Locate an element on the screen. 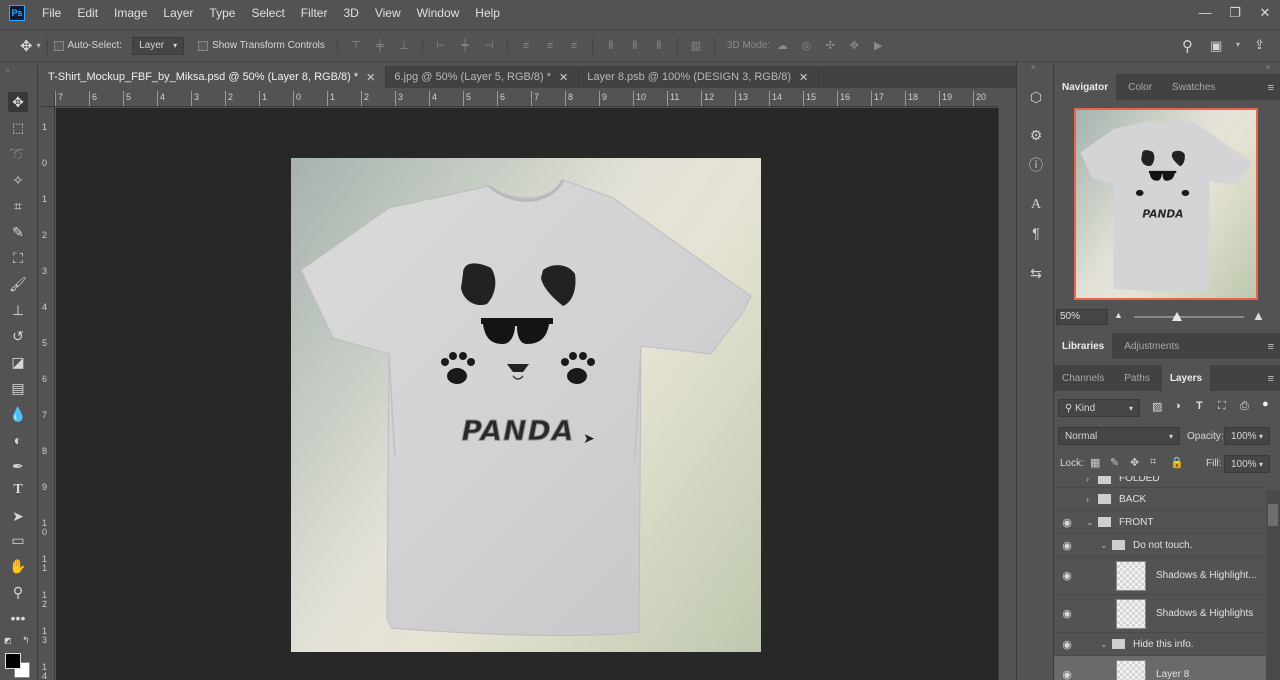 This screenshot has height=680, width=1280. menu-3d: 3D is located at coordinates (350, 13).